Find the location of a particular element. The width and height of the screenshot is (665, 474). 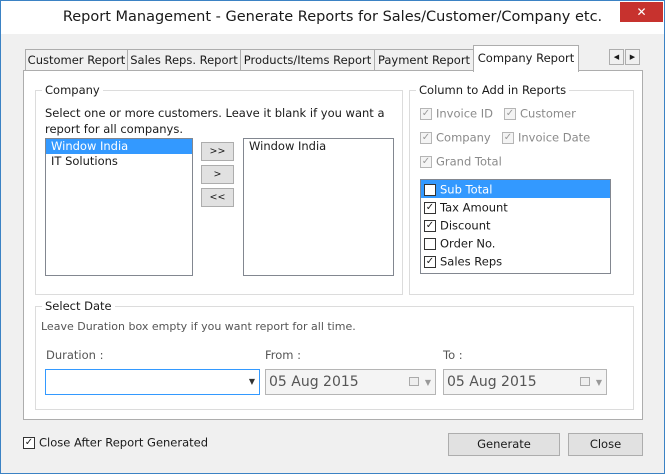

tax-amount-item: ✓ Tax Amount is located at coordinates (515, 207).